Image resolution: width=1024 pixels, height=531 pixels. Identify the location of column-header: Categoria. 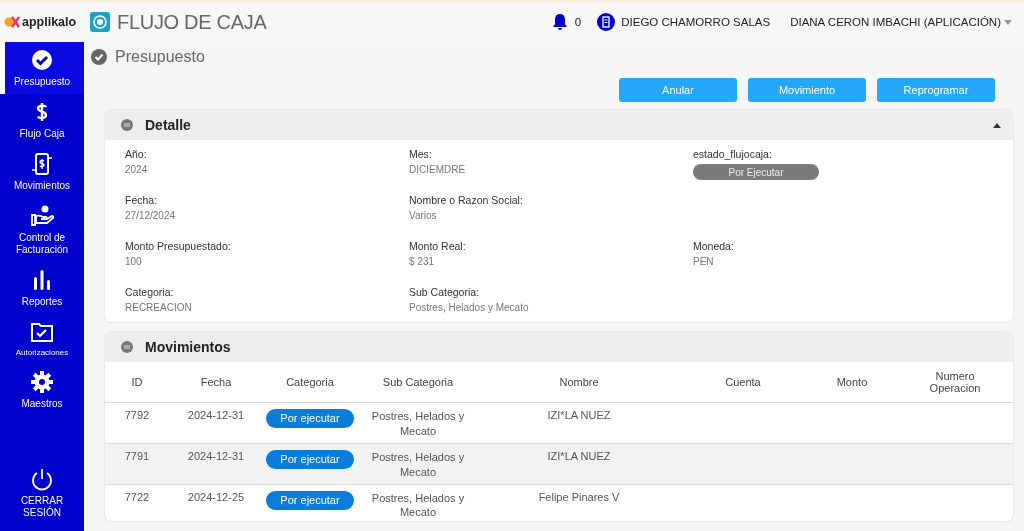
(310, 382).